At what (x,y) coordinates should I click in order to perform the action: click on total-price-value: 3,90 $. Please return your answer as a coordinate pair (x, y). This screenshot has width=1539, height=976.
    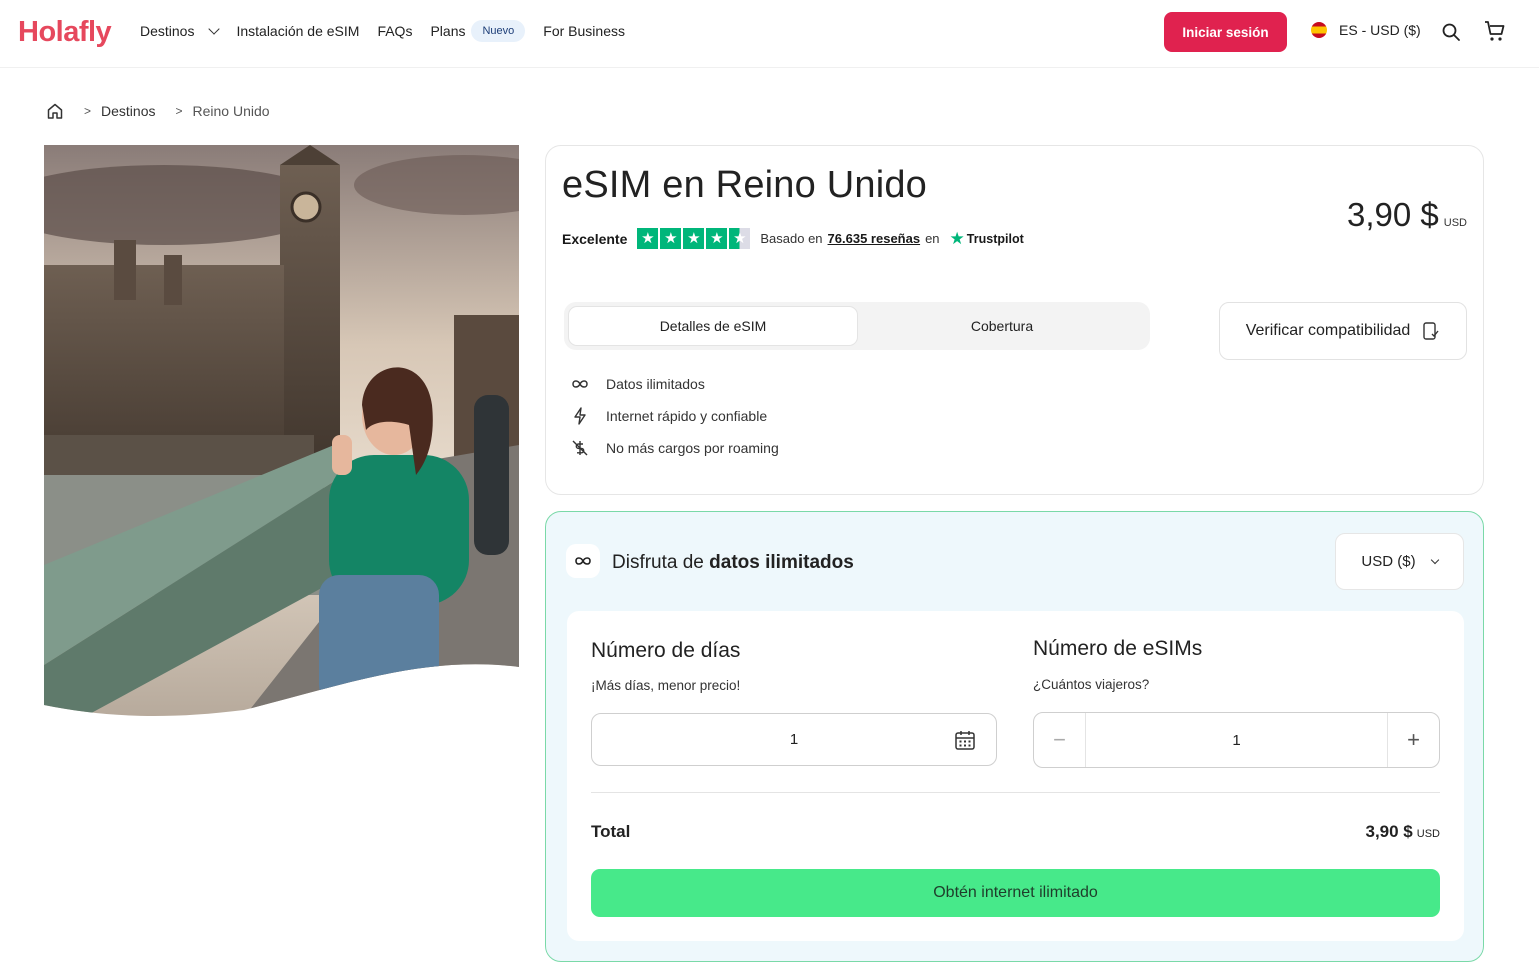
    Looking at the image, I should click on (1389, 831).